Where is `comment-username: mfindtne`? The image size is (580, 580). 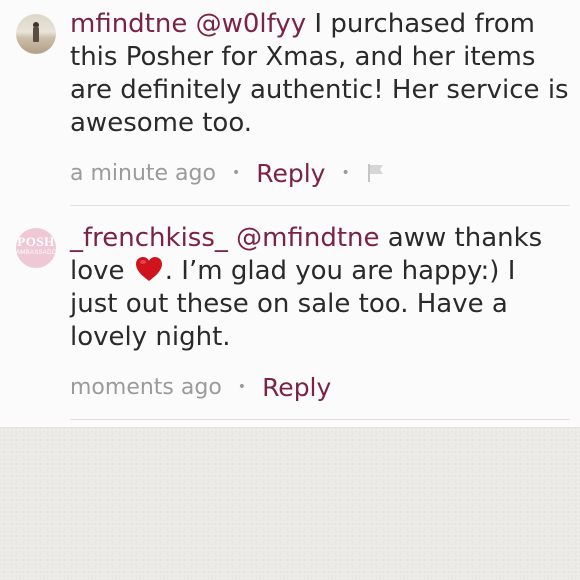 comment-username: mfindtne is located at coordinates (128, 24).